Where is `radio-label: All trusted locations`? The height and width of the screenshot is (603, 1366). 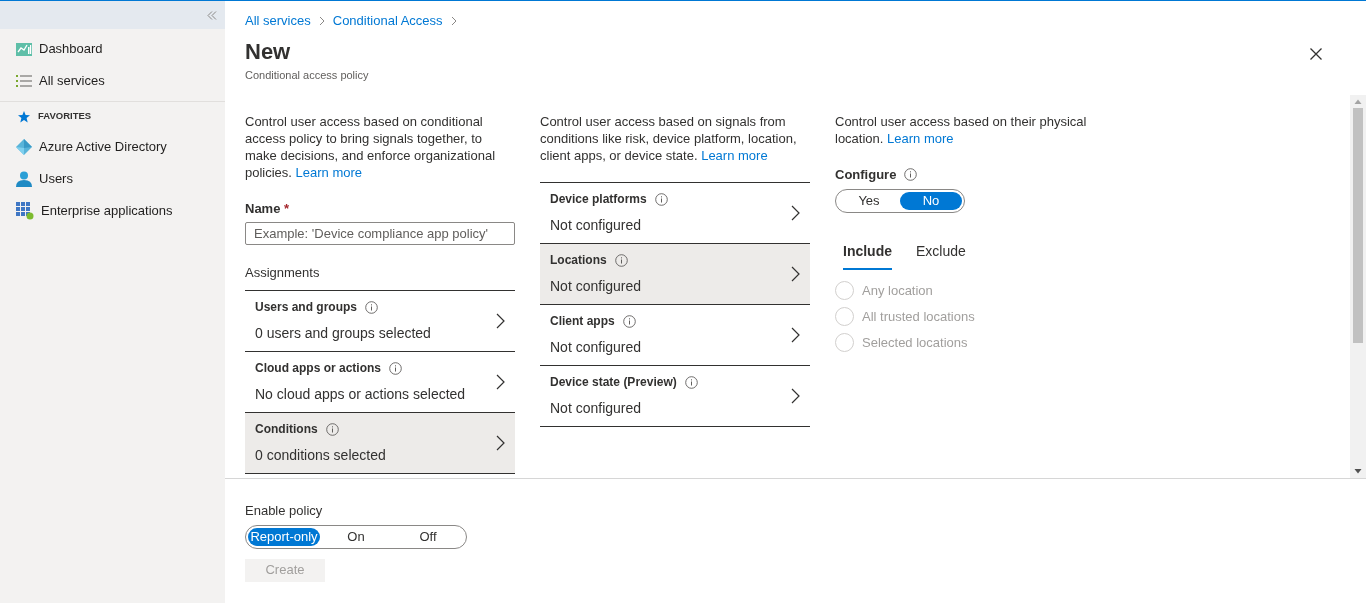
radio-label: All trusted locations is located at coordinates (918, 316).